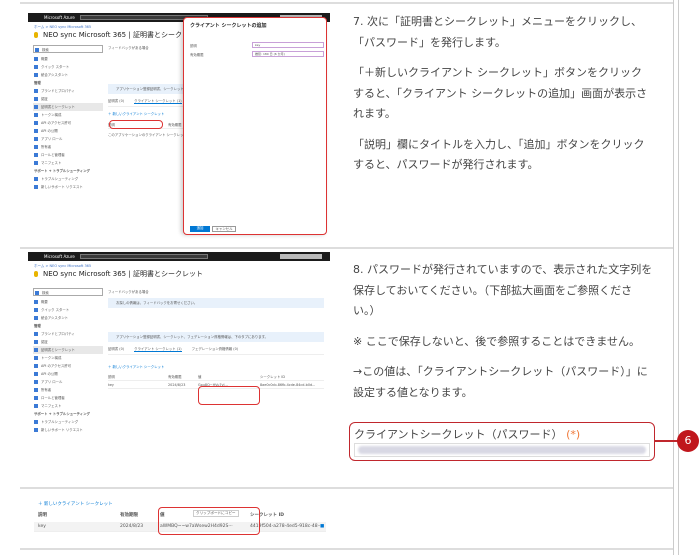 The image size is (700, 555). Describe the element at coordinates (68, 163) in the screenshot. I see `sidebar-item: マニフェスト` at that location.